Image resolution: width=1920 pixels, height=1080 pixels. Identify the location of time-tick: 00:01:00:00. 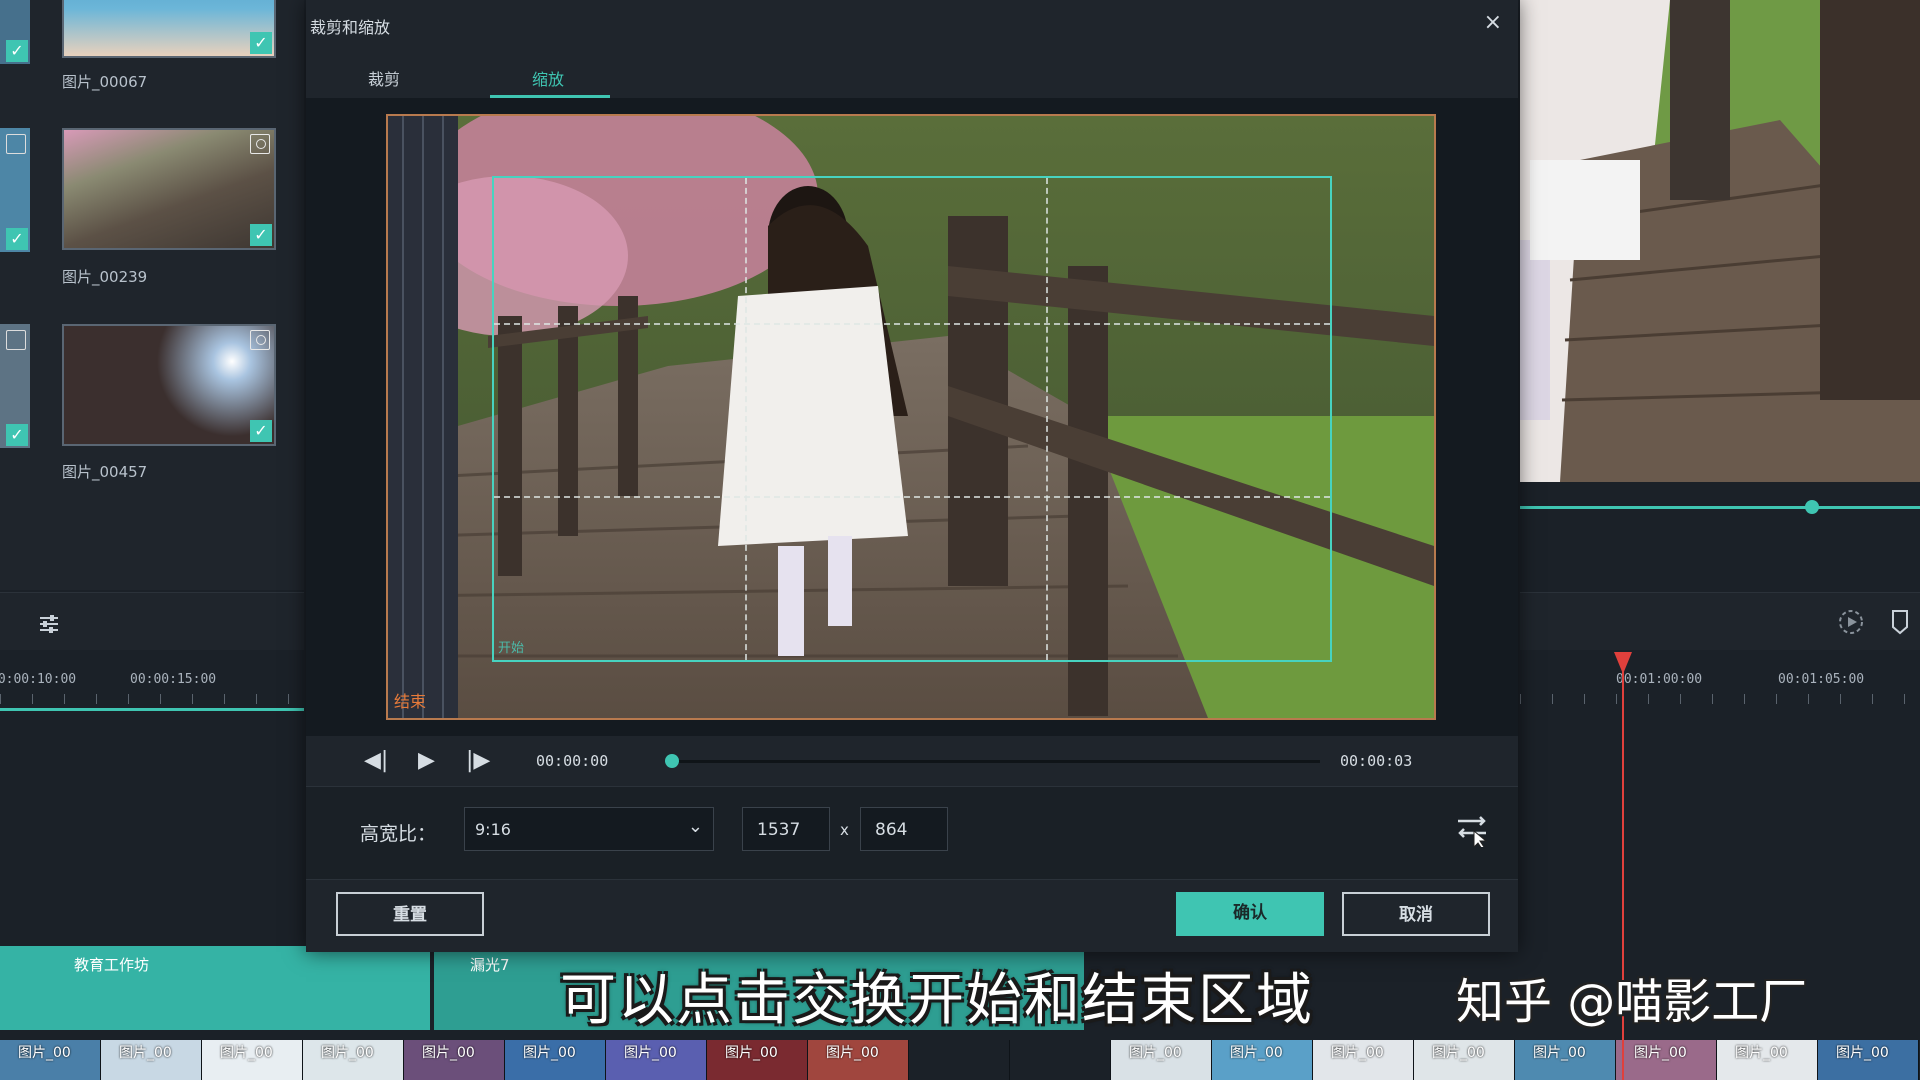
(1659, 679).